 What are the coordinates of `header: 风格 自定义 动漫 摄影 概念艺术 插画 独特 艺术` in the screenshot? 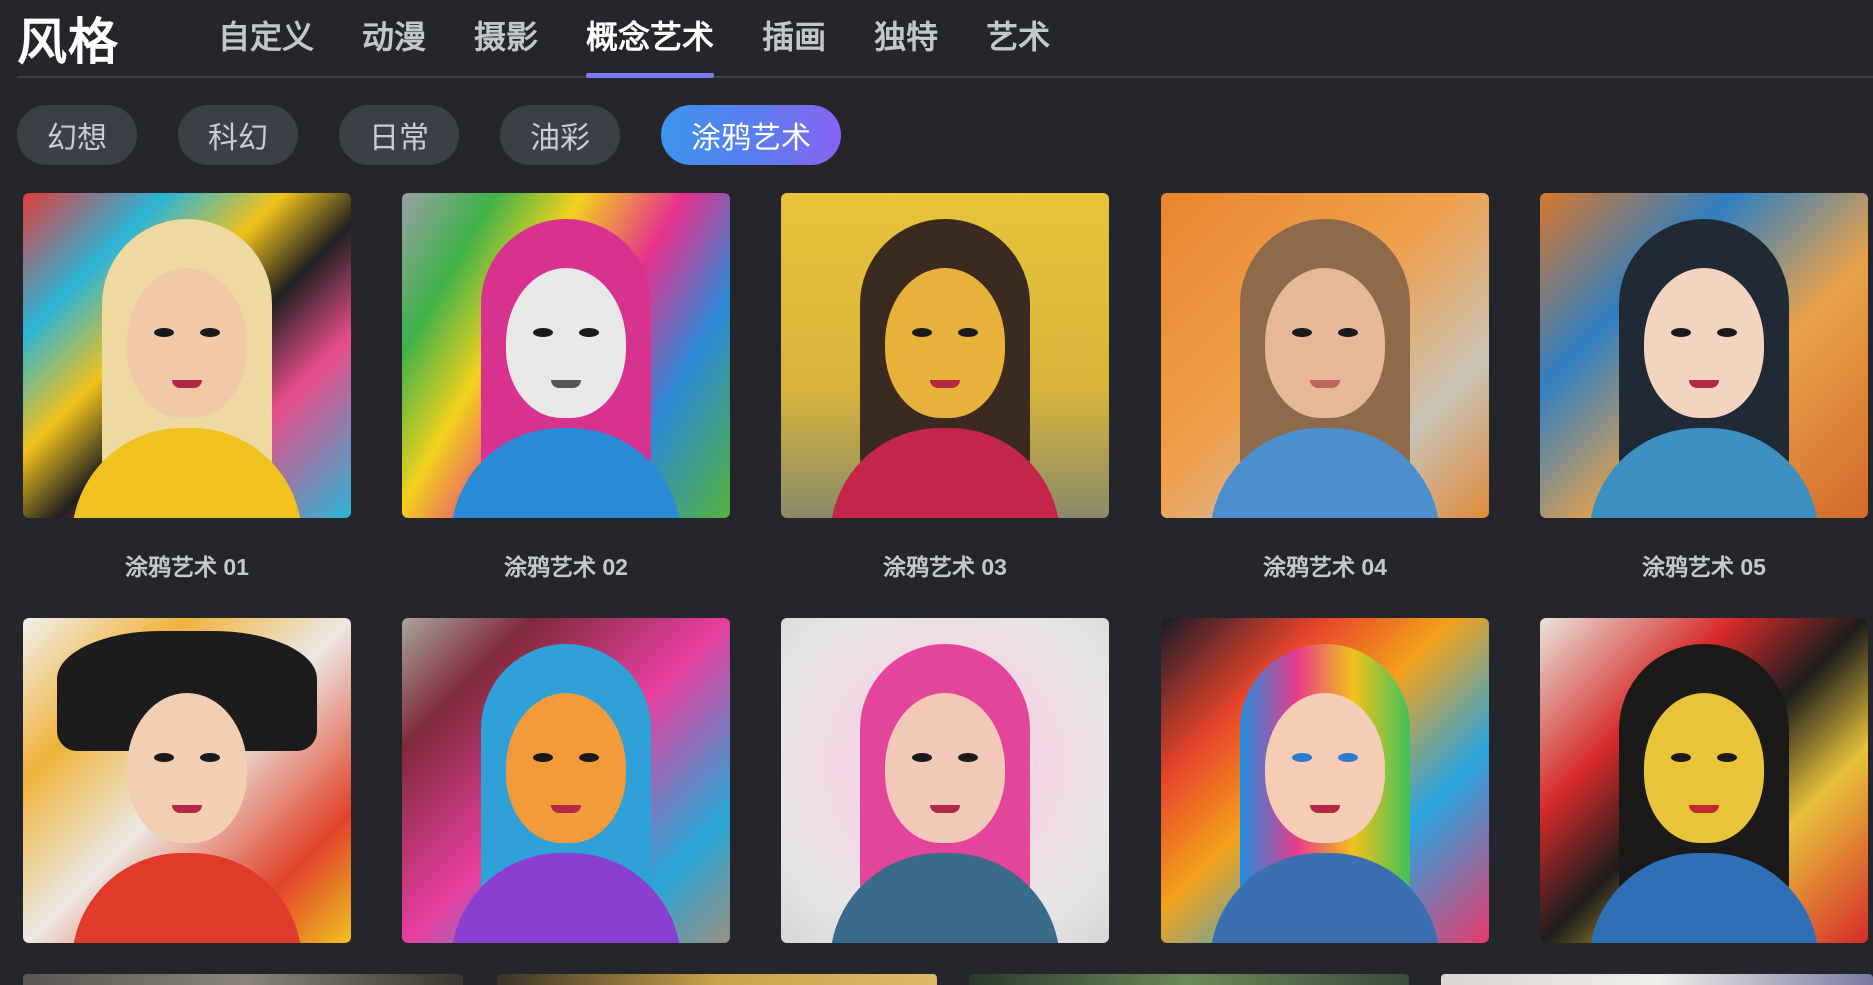 It's located at (945, 39).